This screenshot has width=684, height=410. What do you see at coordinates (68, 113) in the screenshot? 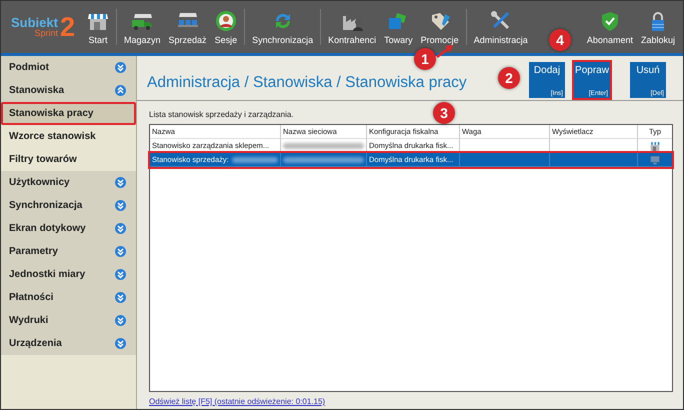
I see `sidebar-item: Stanowiska pracy` at bounding box center [68, 113].